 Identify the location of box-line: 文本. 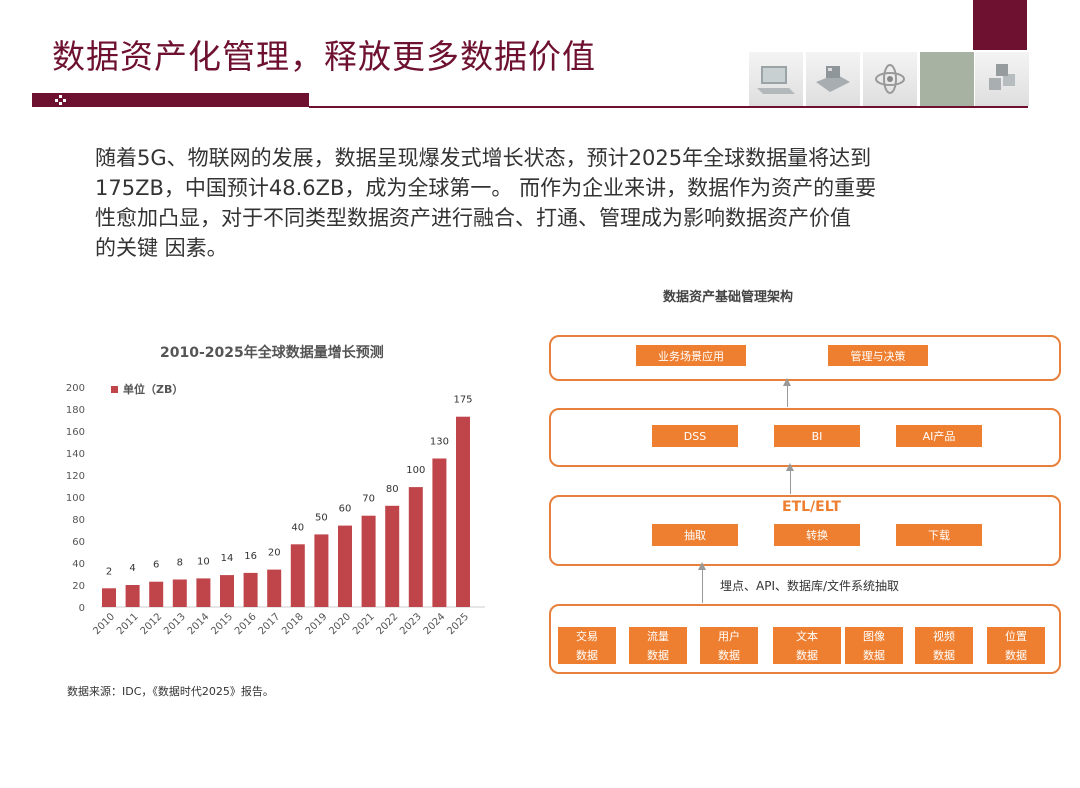
(807, 636).